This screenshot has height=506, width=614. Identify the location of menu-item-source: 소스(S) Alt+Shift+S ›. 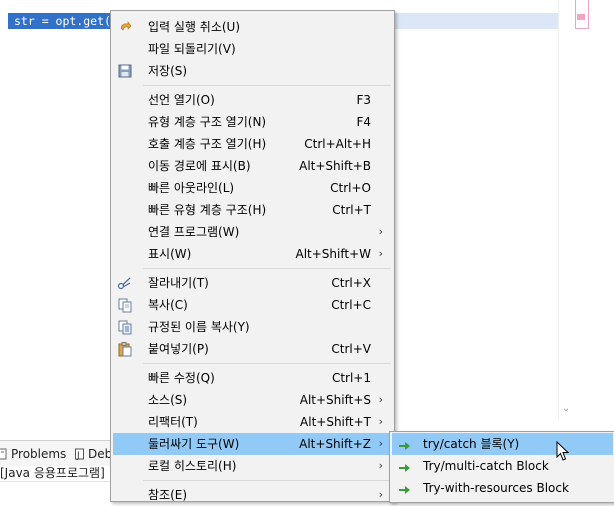
(252, 400).